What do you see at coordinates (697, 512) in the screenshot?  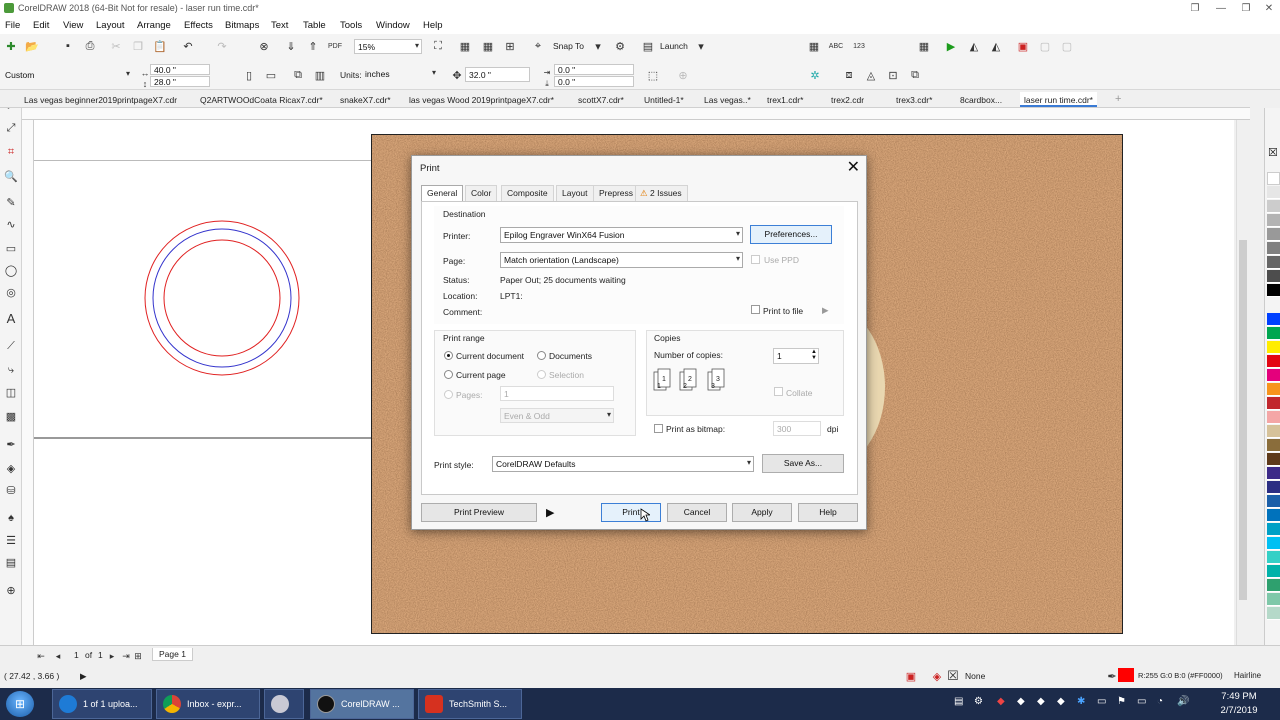 I see `cancel-button: Cancel` at bounding box center [697, 512].